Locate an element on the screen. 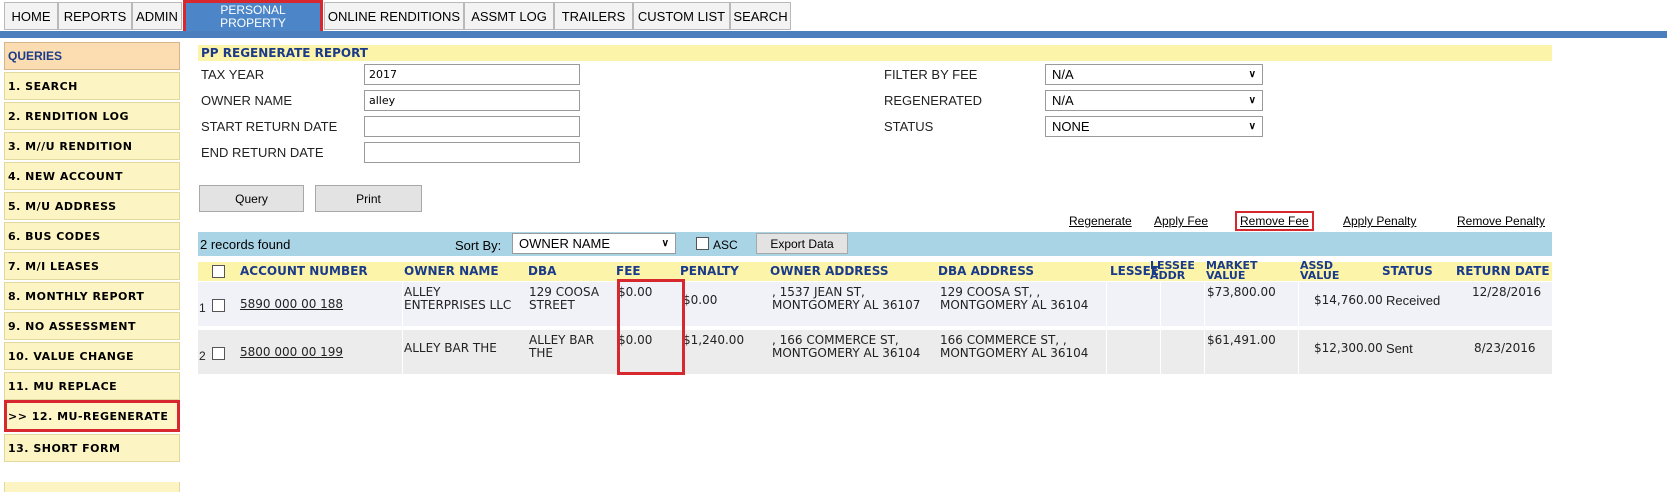 The height and width of the screenshot is (492, 1667). return-date-cell: 12/28/2016 is located at coordinates (1507, 292).